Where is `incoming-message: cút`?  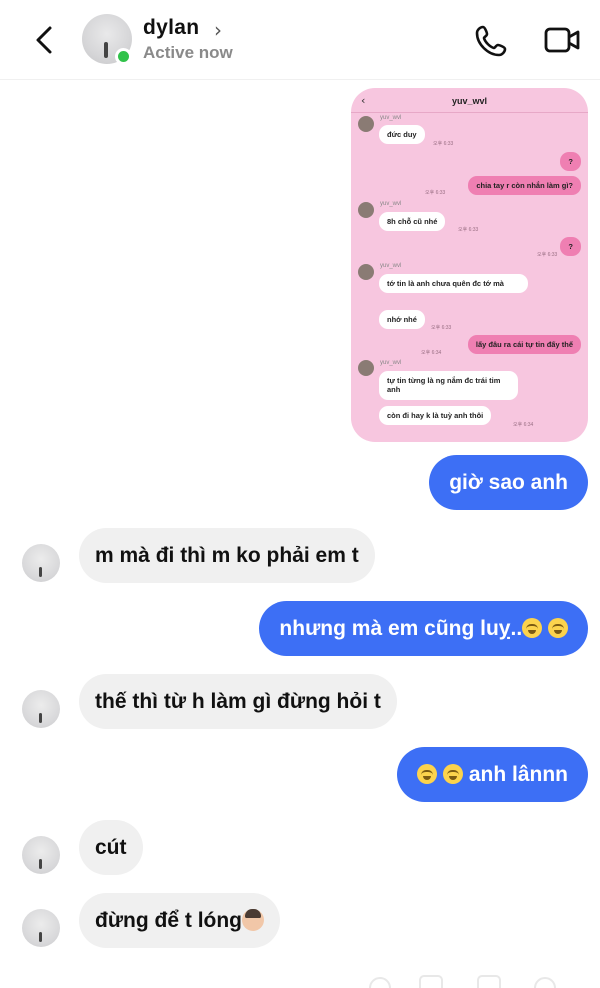
incoming-message: cút is located at coordinates (111, 847).